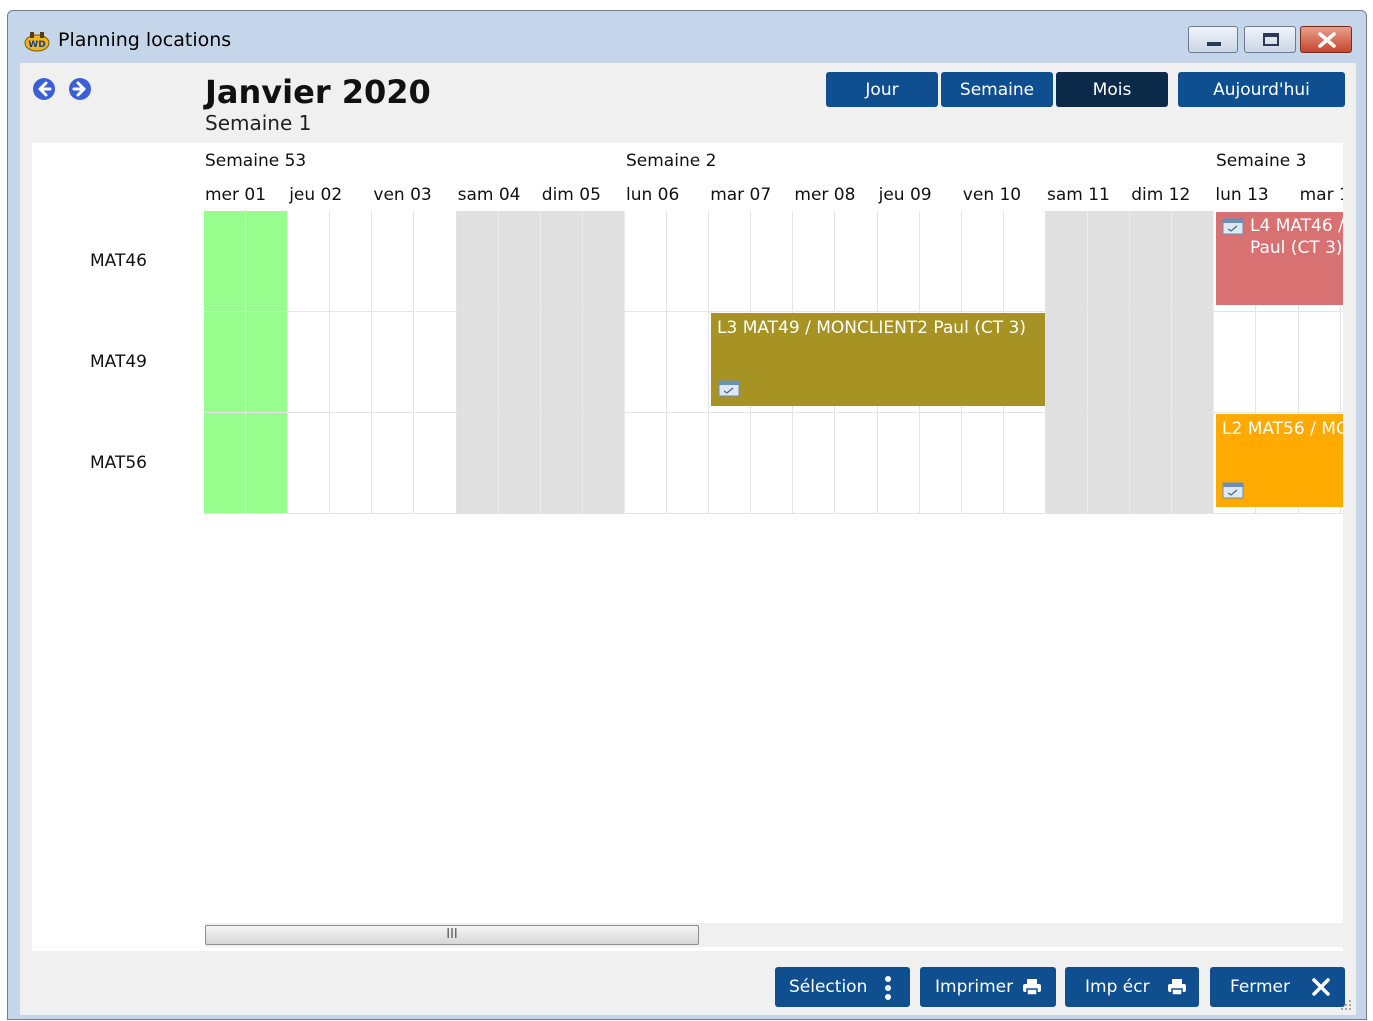  What do you see at coordinates (44, 89) in the screenshot?
I see `previous-arrow-icon` at bounding box center [44, 89].